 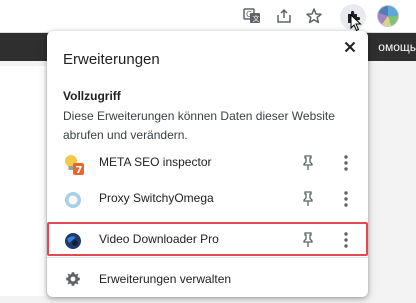 What do you see at coordinates (397, 47) in the screenshot?
I see `page-header-text: омощь` at bounding box center [397, 47].